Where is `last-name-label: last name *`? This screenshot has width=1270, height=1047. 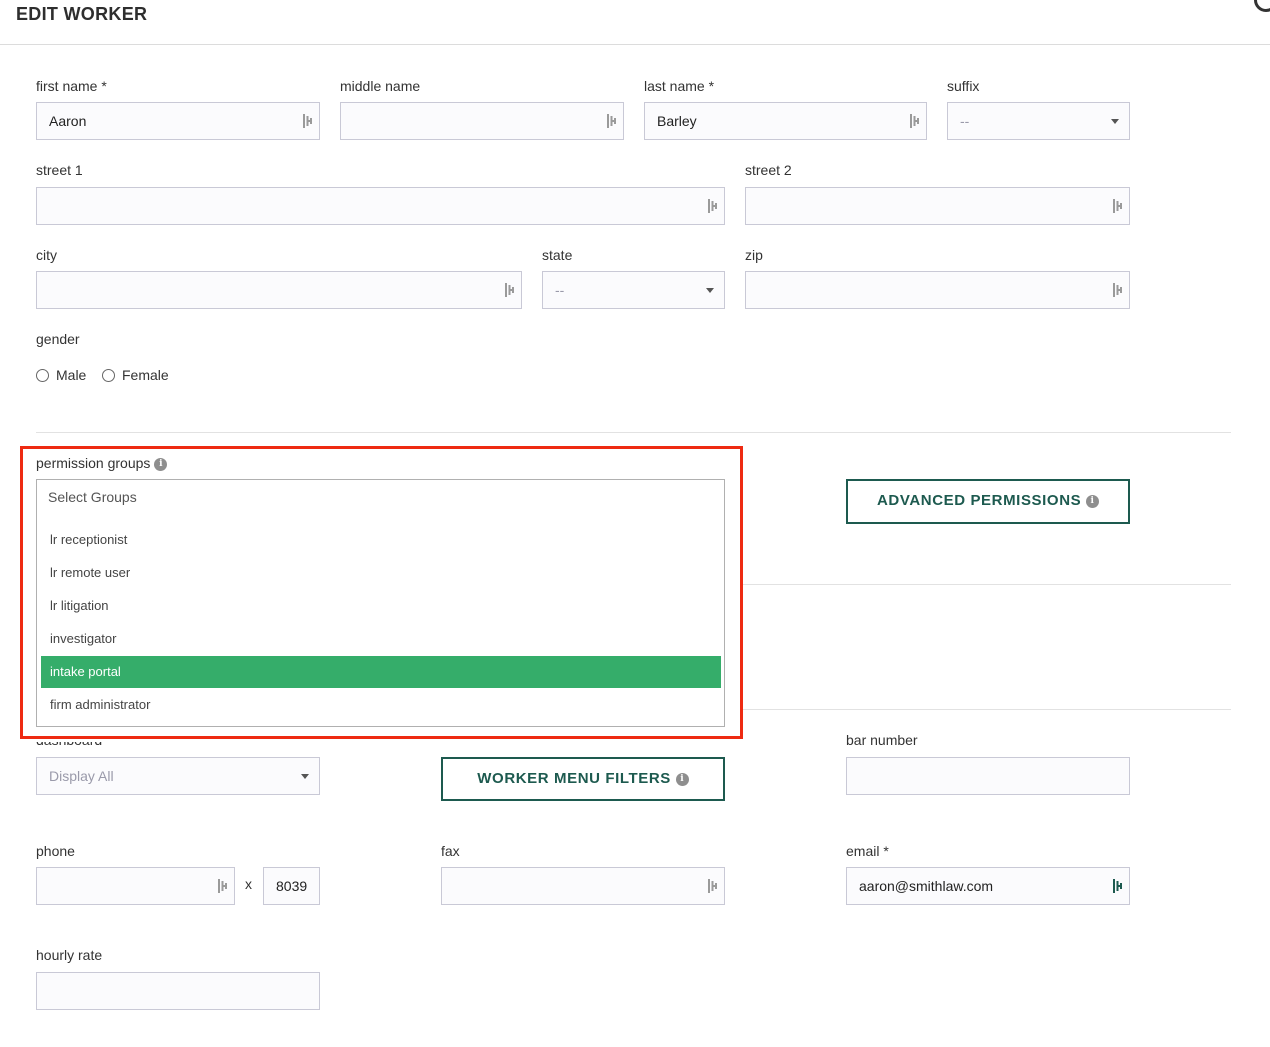 last-name-label: last name * is located at coordinates (679, 86).